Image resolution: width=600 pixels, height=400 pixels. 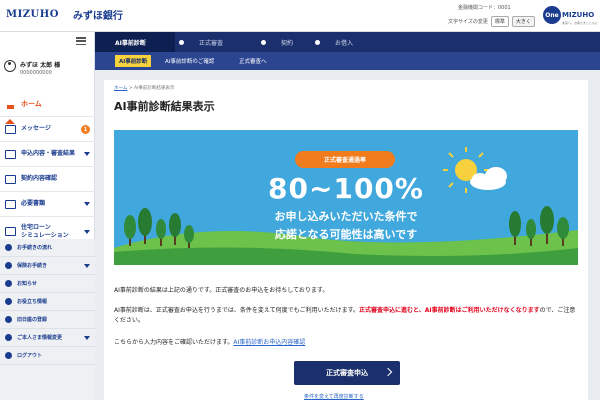 What do you see at coordinates (35, 248) in the screenshot?
I see `sidebar-subitem-label: お手続きの流れ` at bounding box center [35, 248].